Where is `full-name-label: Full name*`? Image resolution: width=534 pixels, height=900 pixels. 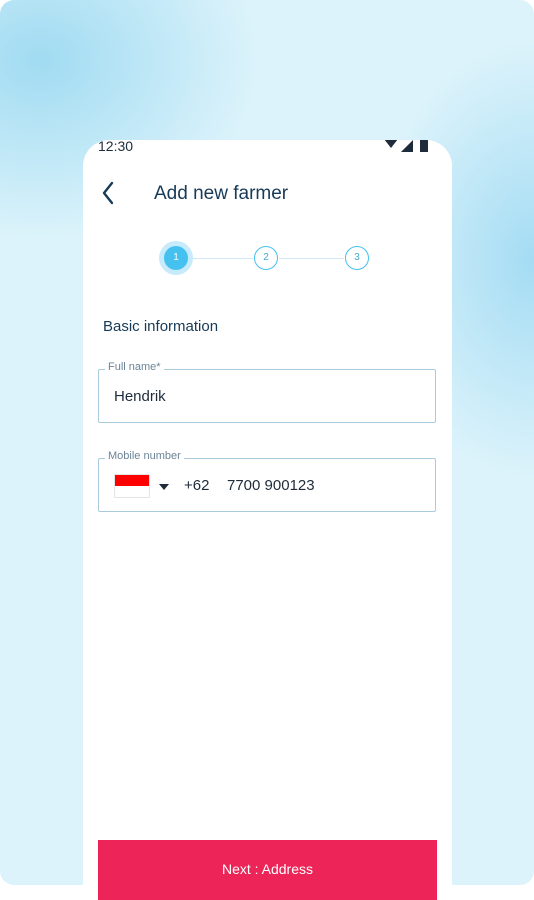 full-name-label: Full name* is located at coordinates (134, 367).